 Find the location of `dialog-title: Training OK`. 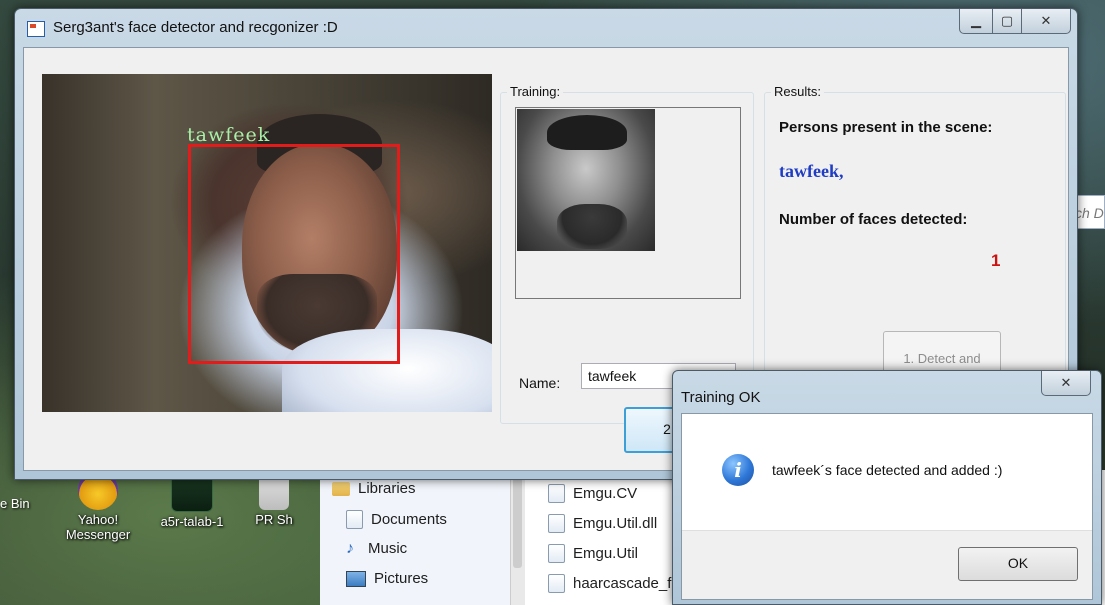

dialog-title: Training OK is located at coordinates (721, 397).